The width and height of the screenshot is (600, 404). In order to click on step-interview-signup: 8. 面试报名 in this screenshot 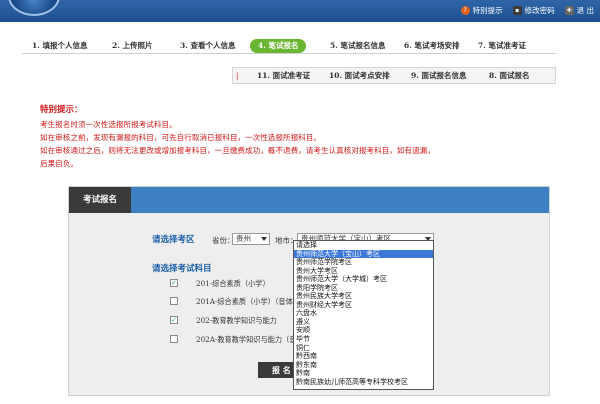, I will do `click(509, 76)`.